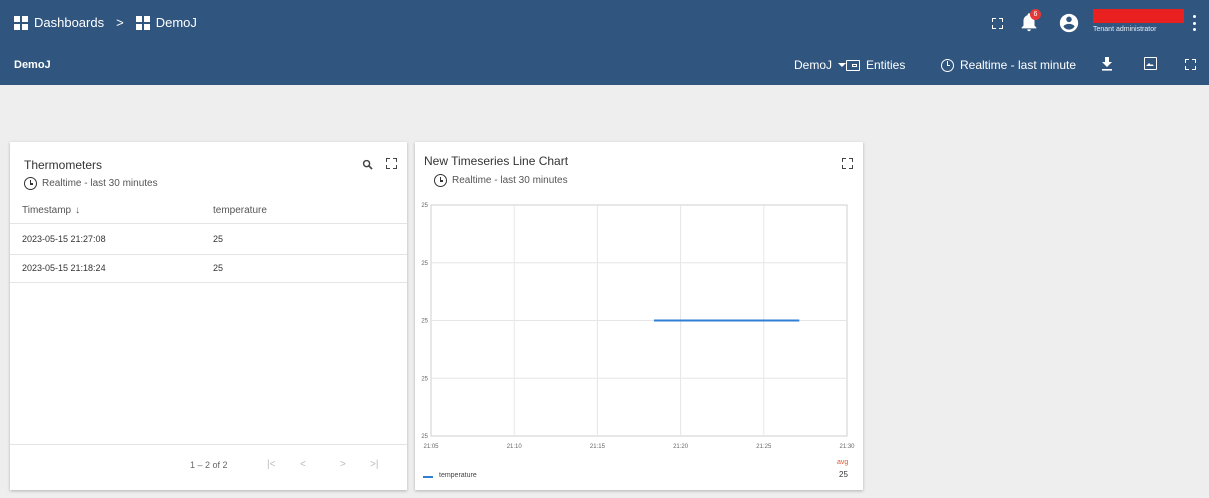 The image size is (1209, 498). What do you see at coordinates (842, 65) in the screenshot?
I see `dropdown-arrow-icon` at bounding box center [842, 65].